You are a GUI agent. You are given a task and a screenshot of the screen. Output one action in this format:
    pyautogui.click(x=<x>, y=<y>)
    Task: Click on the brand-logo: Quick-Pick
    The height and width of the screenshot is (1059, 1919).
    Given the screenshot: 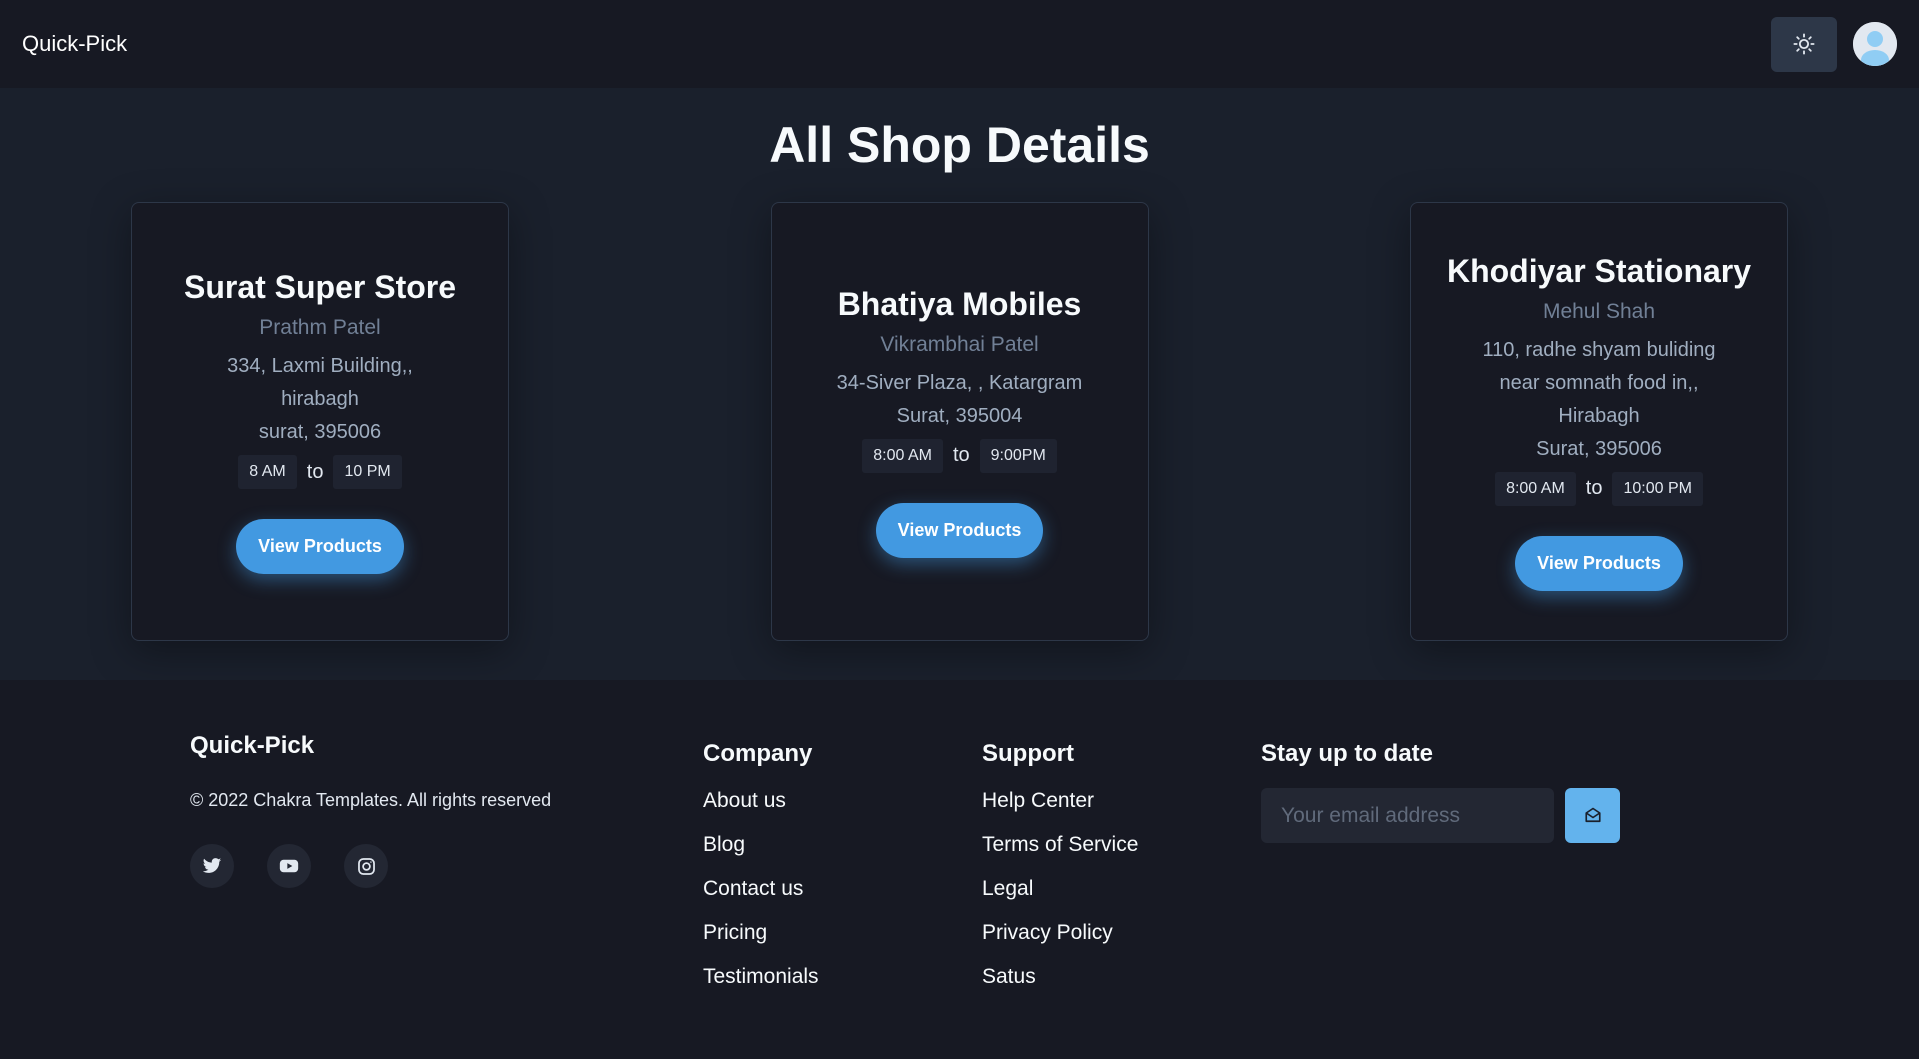 What is the action you would take?
    pyautogui.click(x=74, y=44)
    